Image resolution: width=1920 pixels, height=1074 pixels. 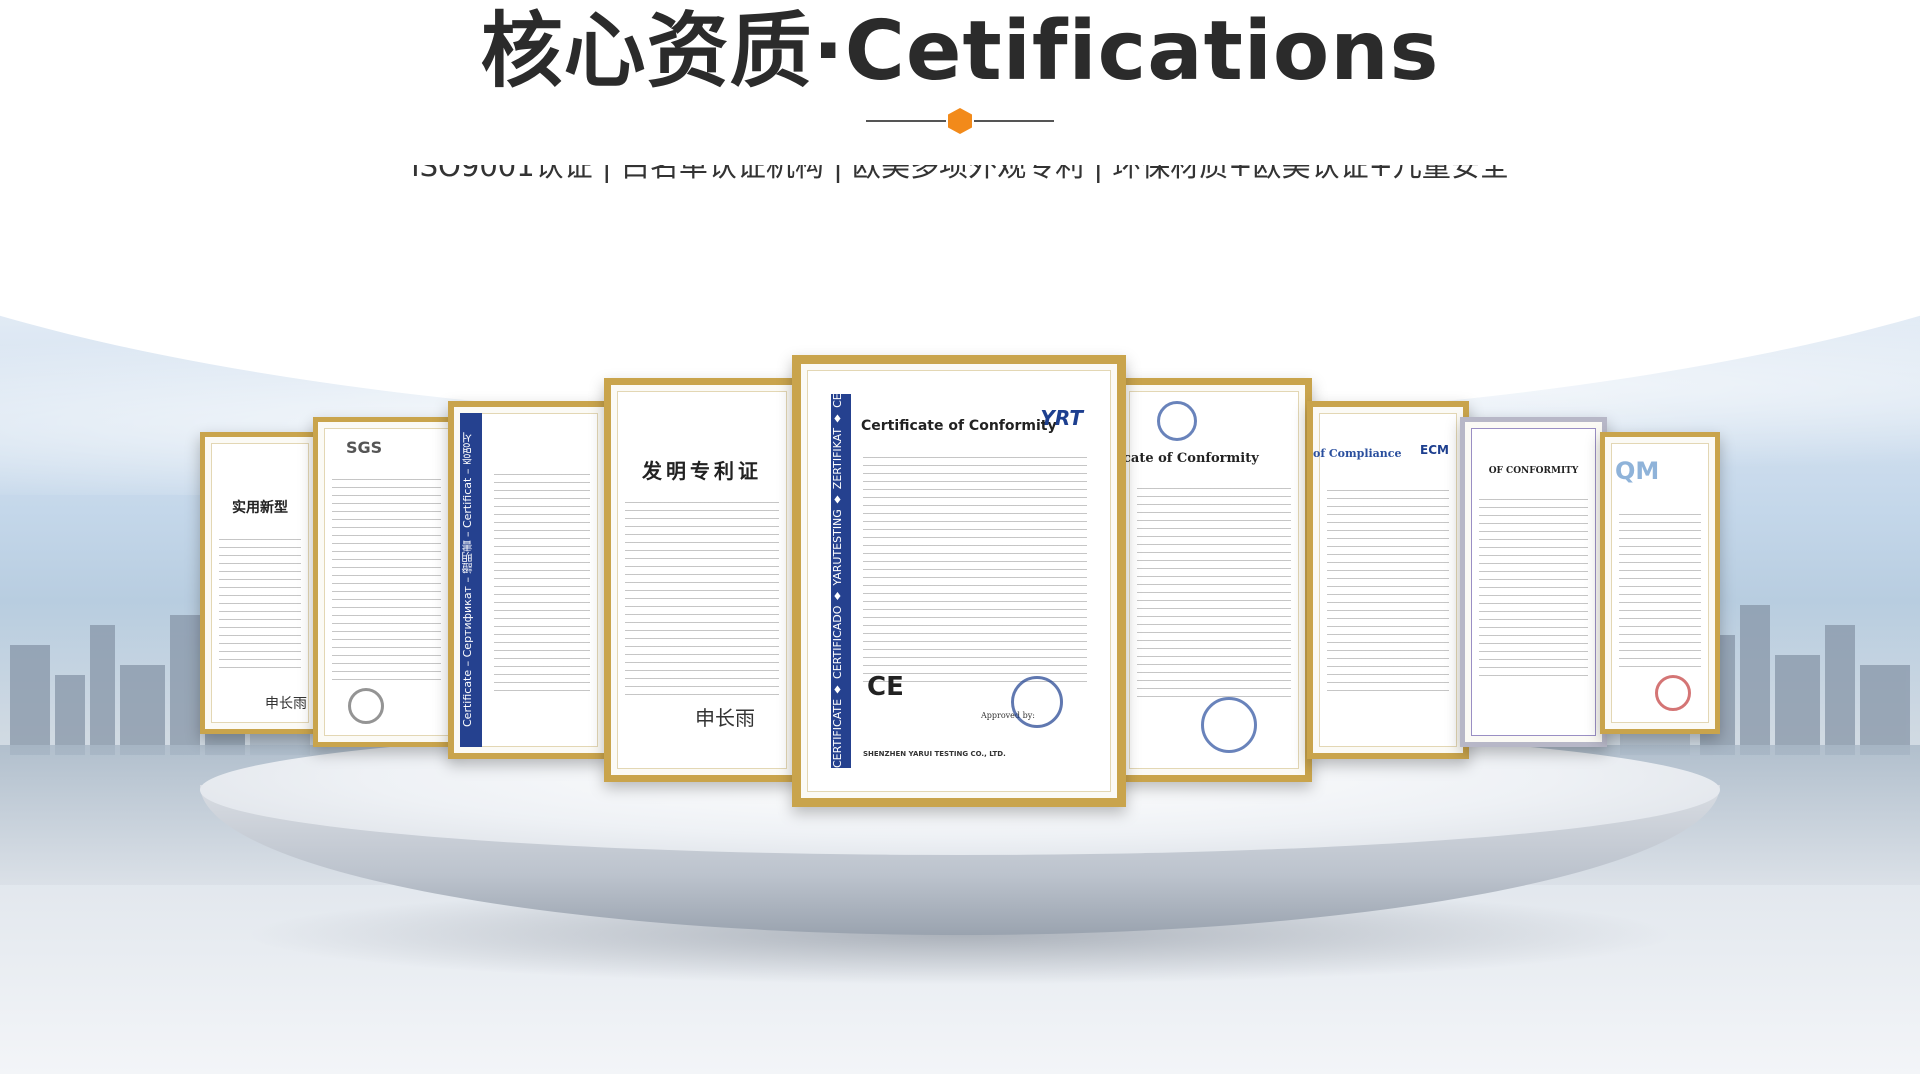 What do you see at coordinates (1014, 121) in the screenshot?
I see `divider-line-right` at bounding box center [1014, 121].